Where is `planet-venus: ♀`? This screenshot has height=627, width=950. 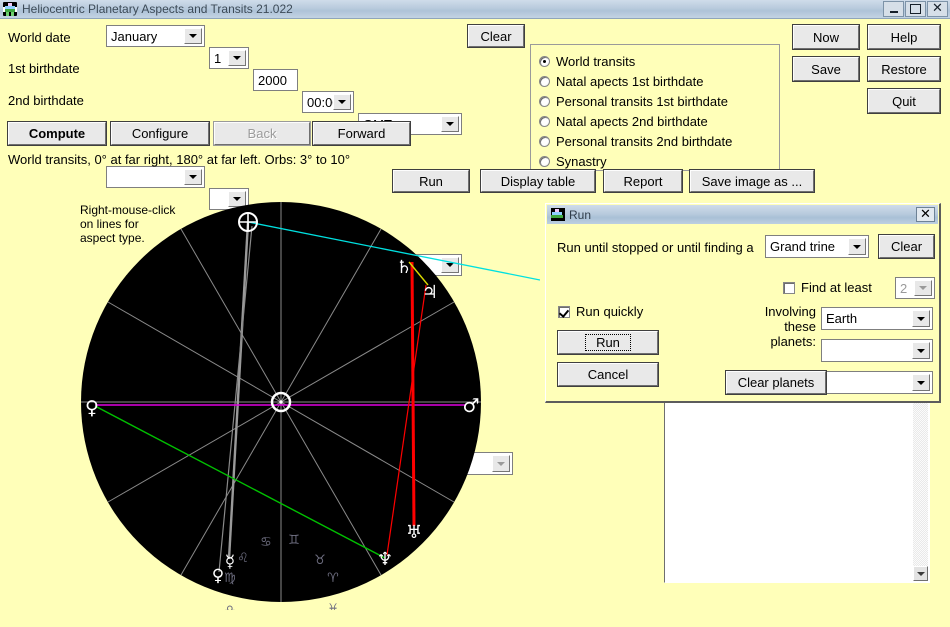 planet-venus: ♀ is located at coordinates (92, 408).